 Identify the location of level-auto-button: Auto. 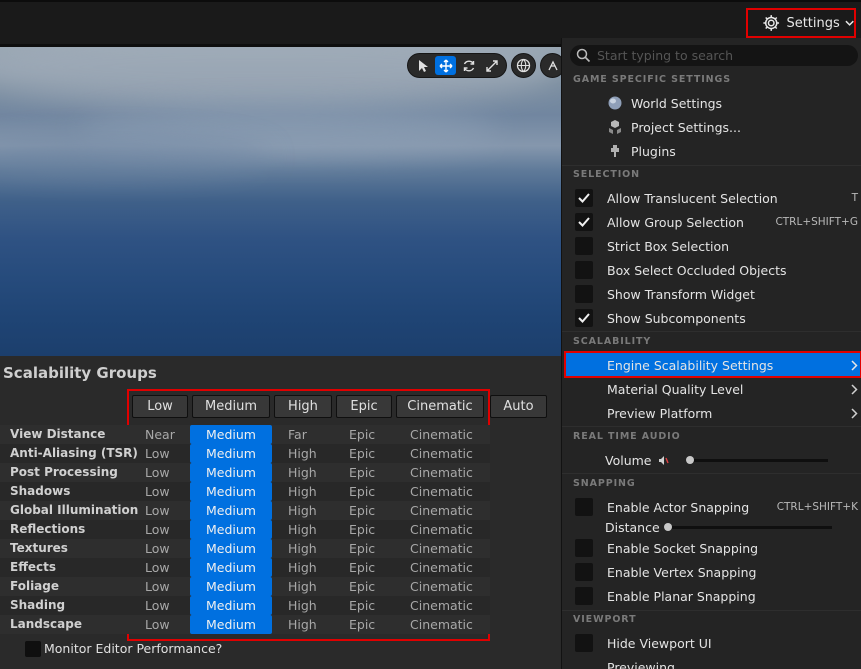
(518, 406).